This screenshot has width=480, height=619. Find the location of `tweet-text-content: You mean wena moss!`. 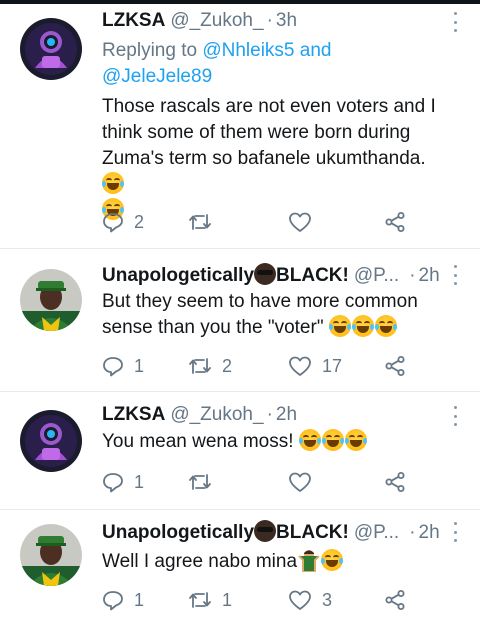

tweet-text-content: You mean wena moss! is located at coordinates (198, 441).